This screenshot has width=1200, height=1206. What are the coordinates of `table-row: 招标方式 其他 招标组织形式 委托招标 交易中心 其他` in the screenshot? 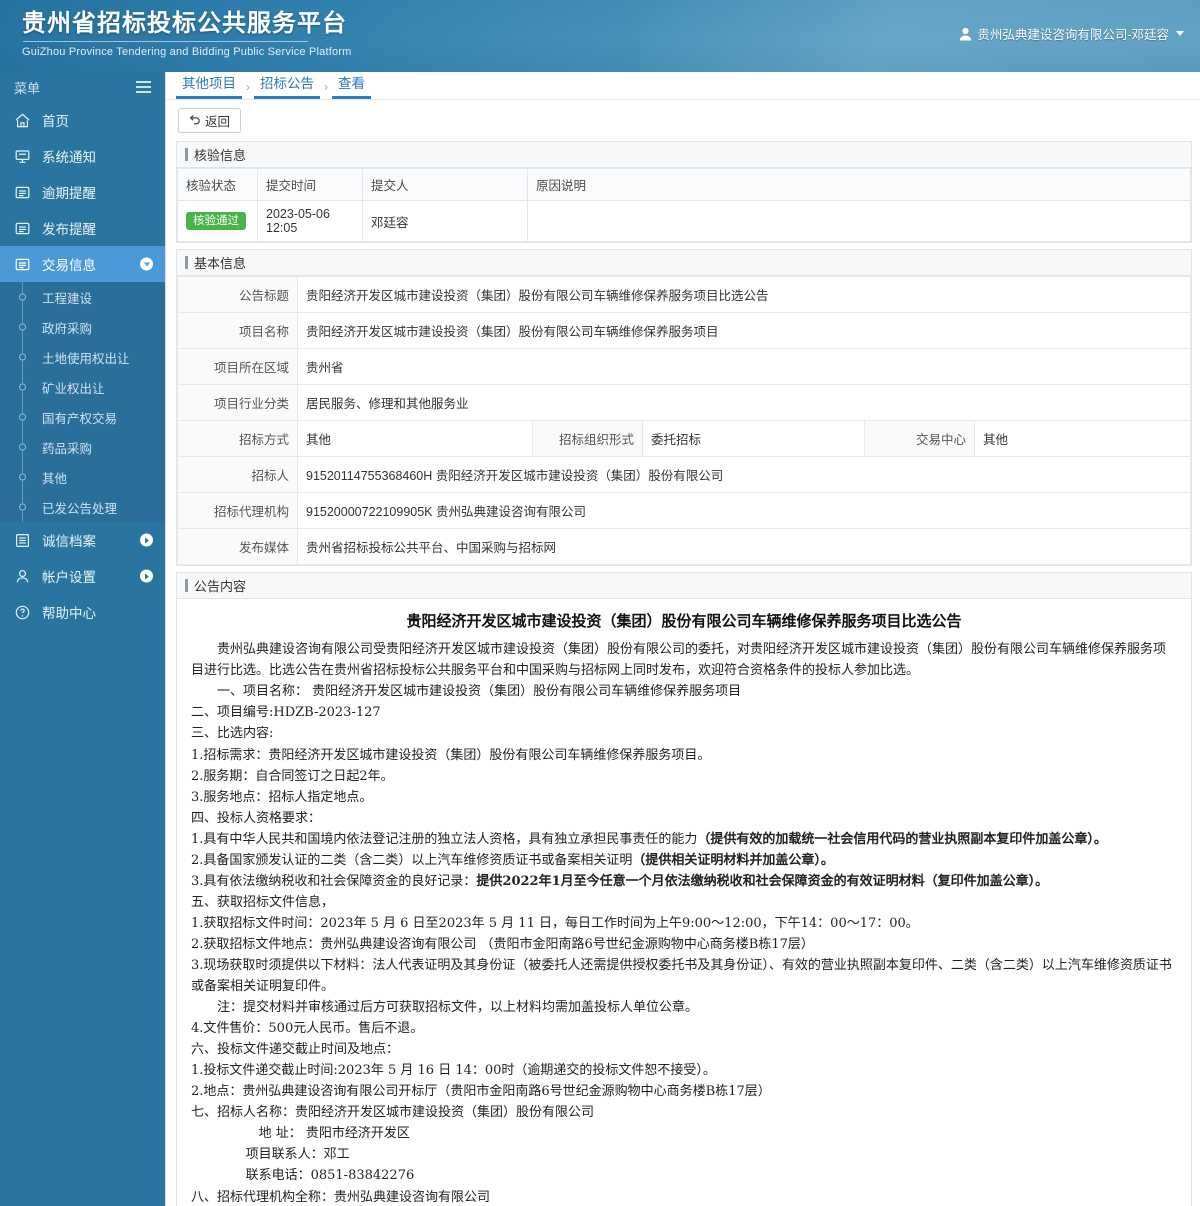 It's located at (684, 438).